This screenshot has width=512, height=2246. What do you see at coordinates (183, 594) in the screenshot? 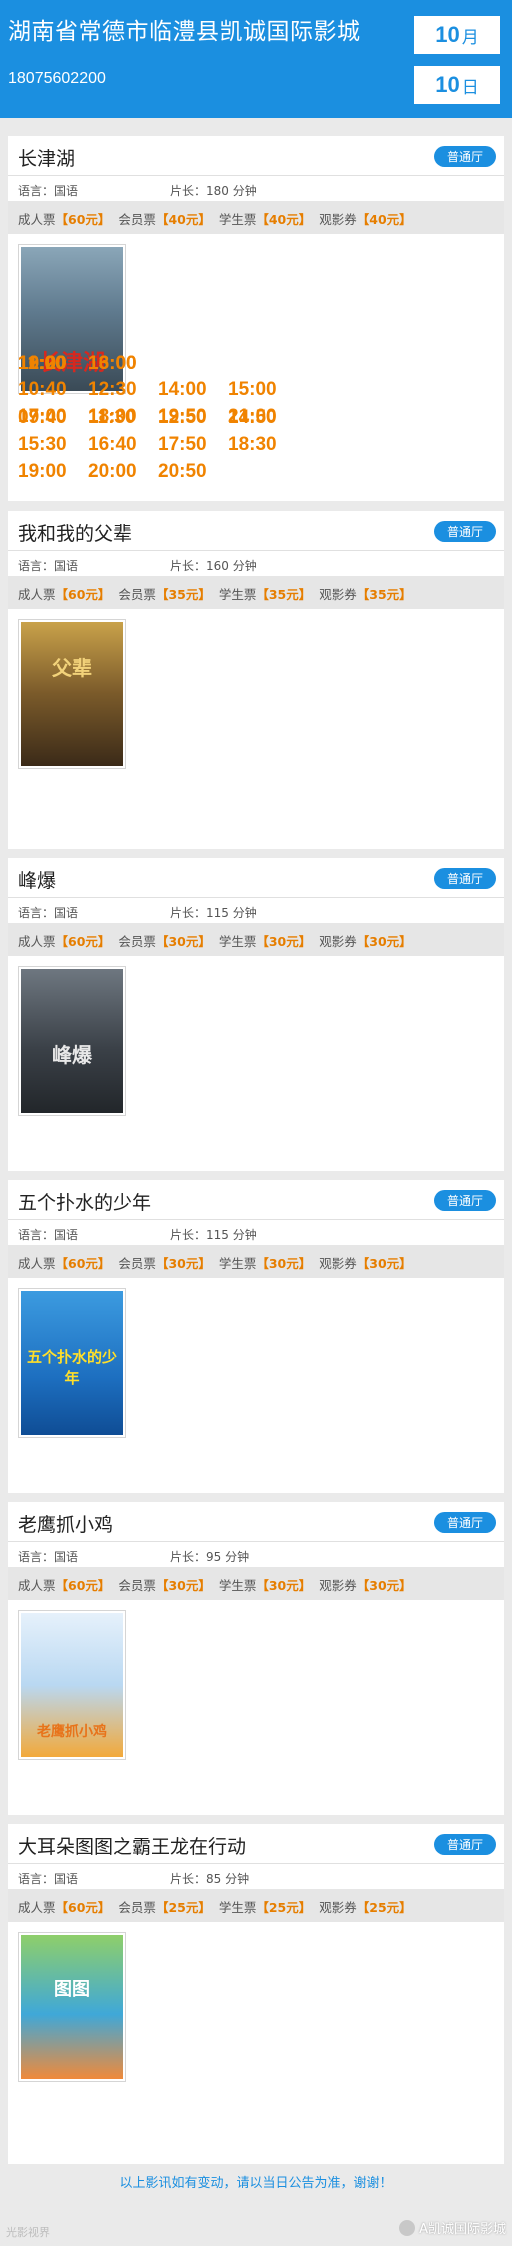
I see `member-price: 【35元】` at bounding box center [183, 594].